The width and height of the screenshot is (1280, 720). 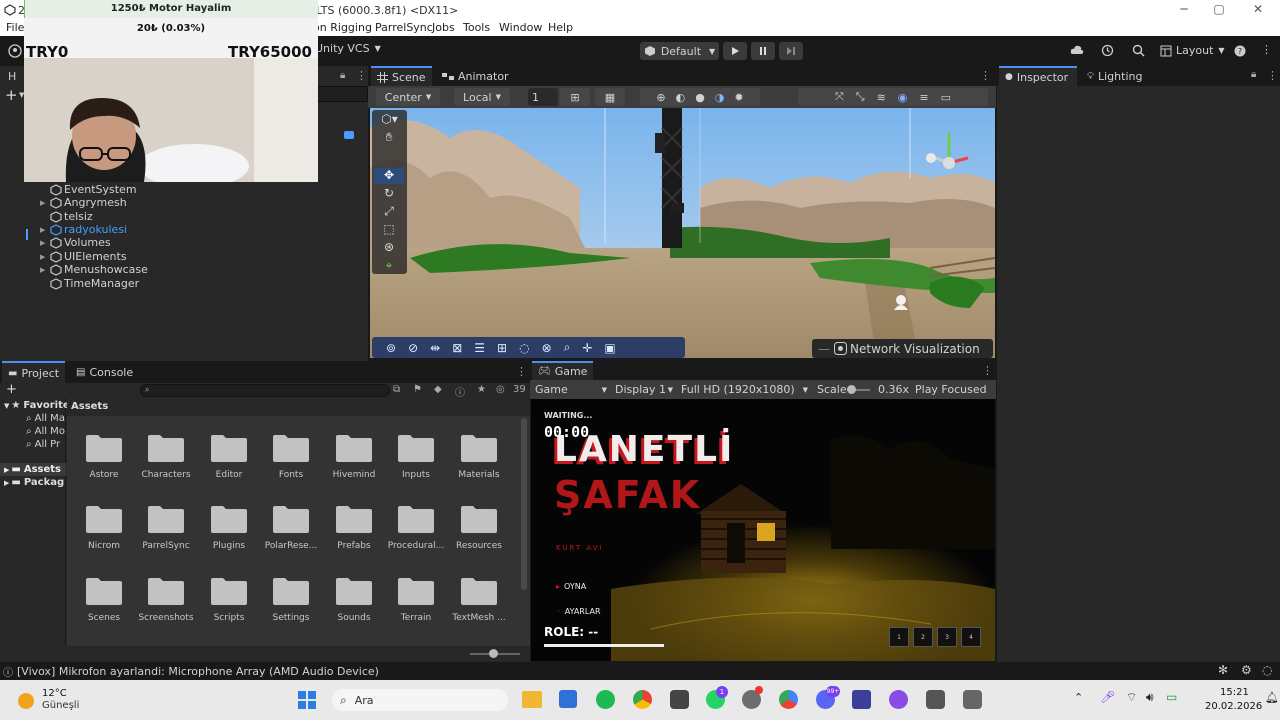 What do you see at coordinates (45, 431) in the screenshot?
I see `fav-item-models: ⌕ All Mo` at bounding box center [45, 431].